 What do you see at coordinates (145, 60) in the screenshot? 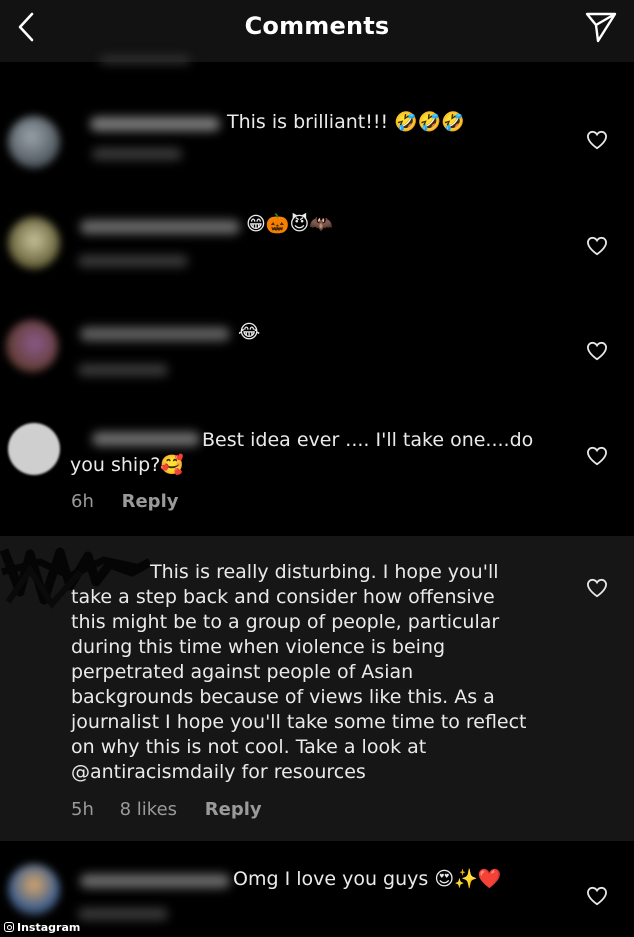
I see `previous-comment-fragment` at bounding box center [145, 60].